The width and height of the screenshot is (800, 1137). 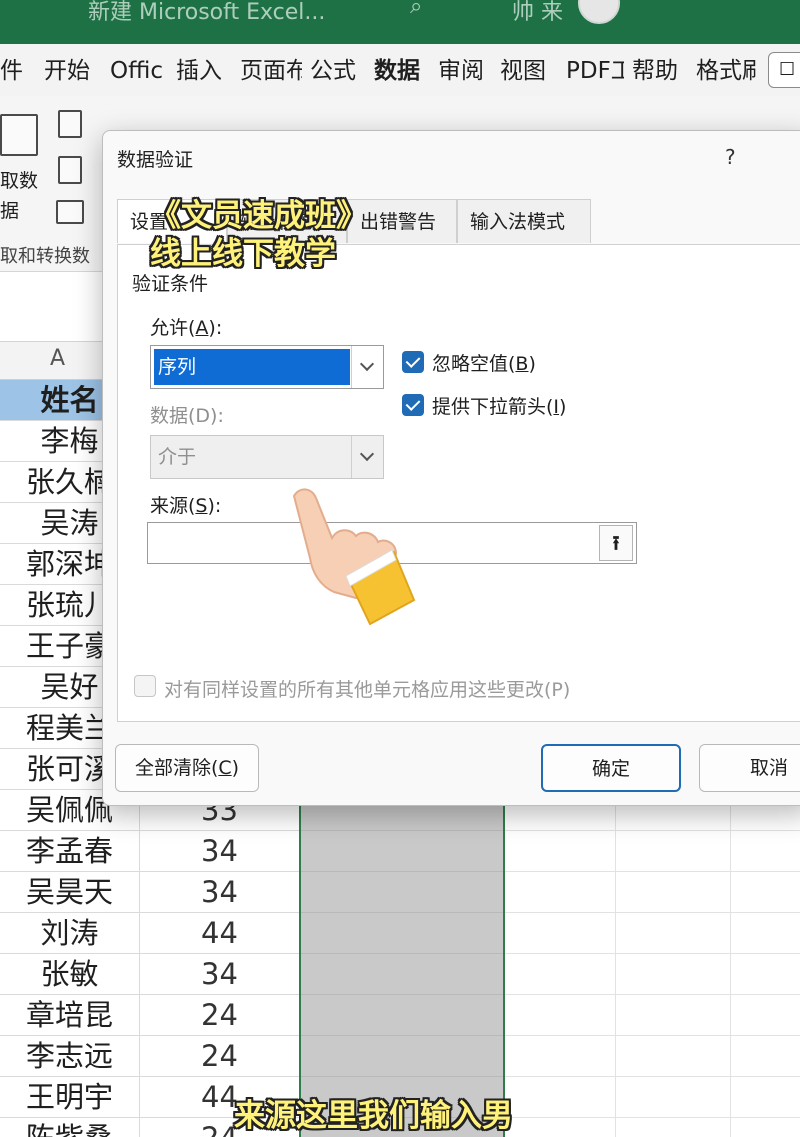 What do you see at coordinates (616, 543) in the screenshot?
I see `collapse-dialog-button: ⭱` at bounding box center [616, 543].